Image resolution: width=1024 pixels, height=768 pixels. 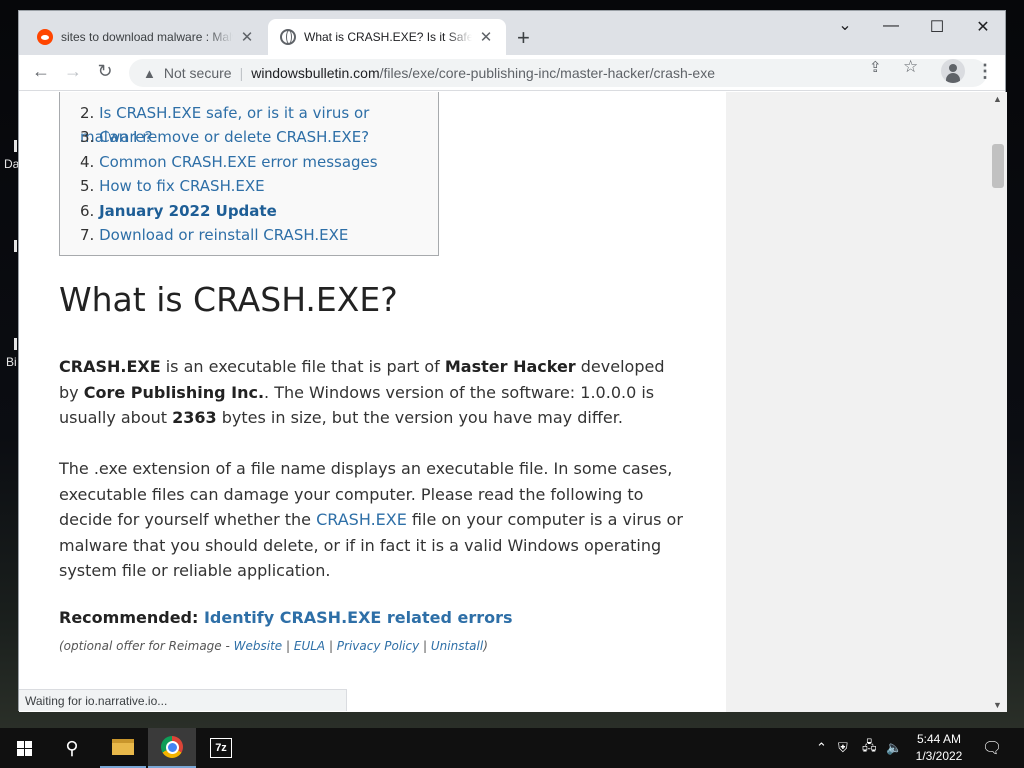 What do you see at coordinates (843, 748) in the screenshot?
I see `defender-icon: ⛨` at bounding box center [843, 748].